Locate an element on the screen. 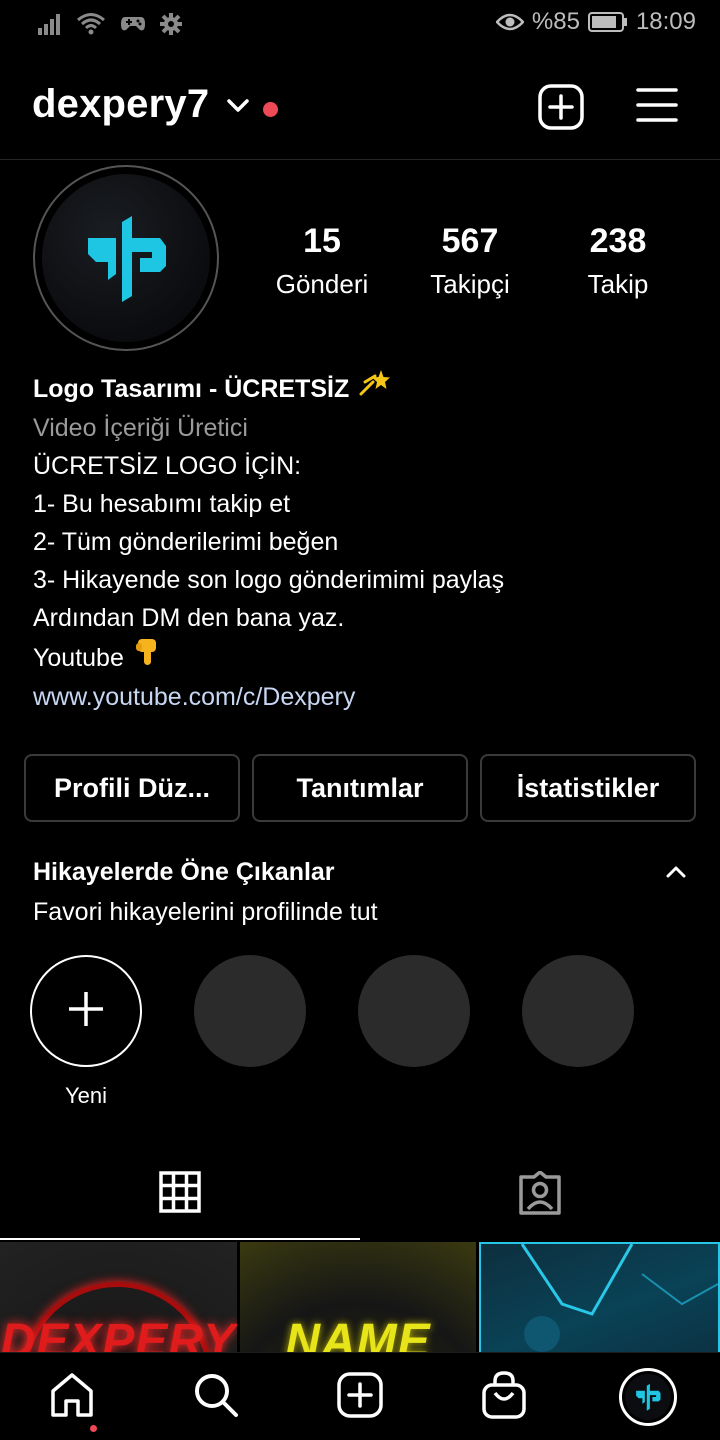 The height and width of the screenshot is (1440, 720). notification-dot is located at coordinates (270, 109).